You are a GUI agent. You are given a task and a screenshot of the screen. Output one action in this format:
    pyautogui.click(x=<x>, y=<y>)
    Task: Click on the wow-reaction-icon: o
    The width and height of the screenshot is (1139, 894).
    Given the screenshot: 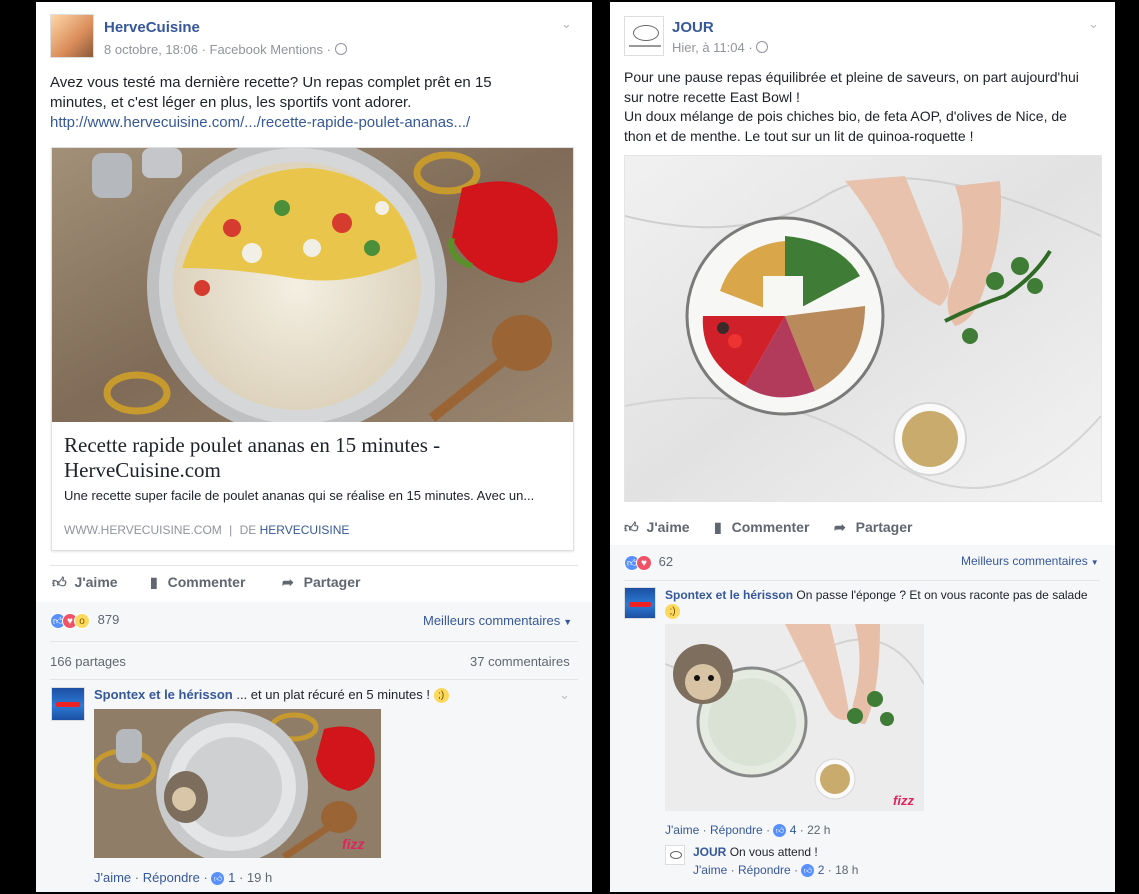 What is the action you would take?
    pyautogui.click(x=82, y=620)
    